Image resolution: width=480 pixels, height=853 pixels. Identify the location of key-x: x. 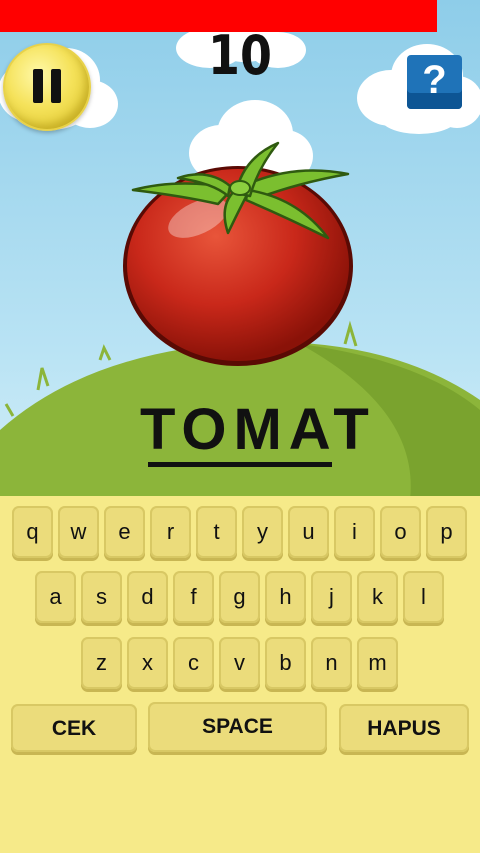
(147, 663).